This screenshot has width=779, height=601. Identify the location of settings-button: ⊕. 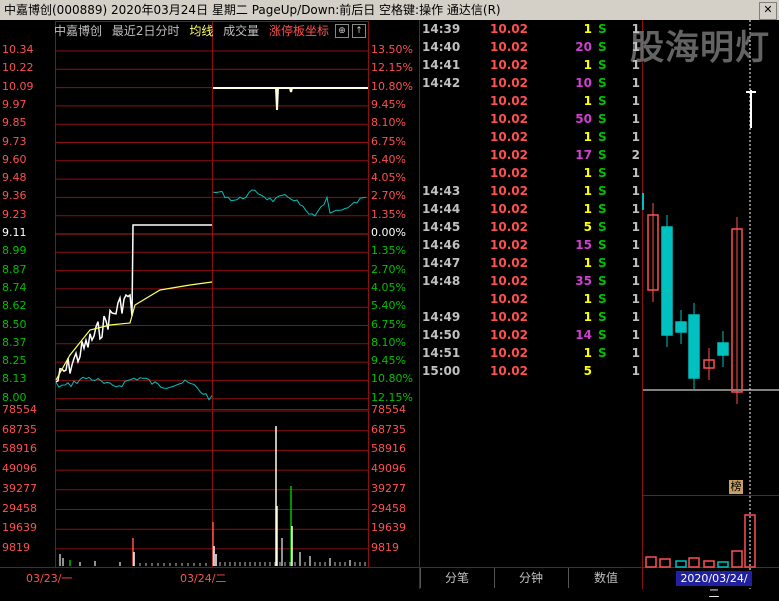
(342, 31).